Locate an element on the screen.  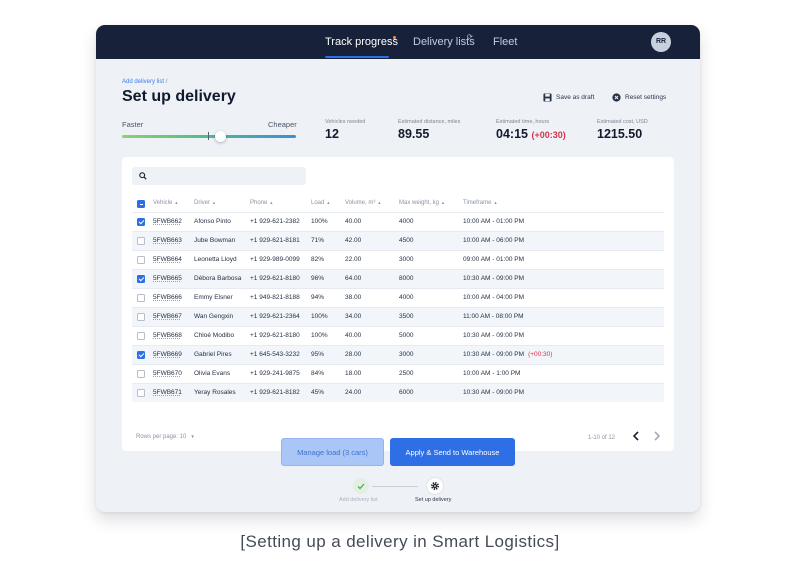
chevron-left-icon is located at coordinates (635, 436).